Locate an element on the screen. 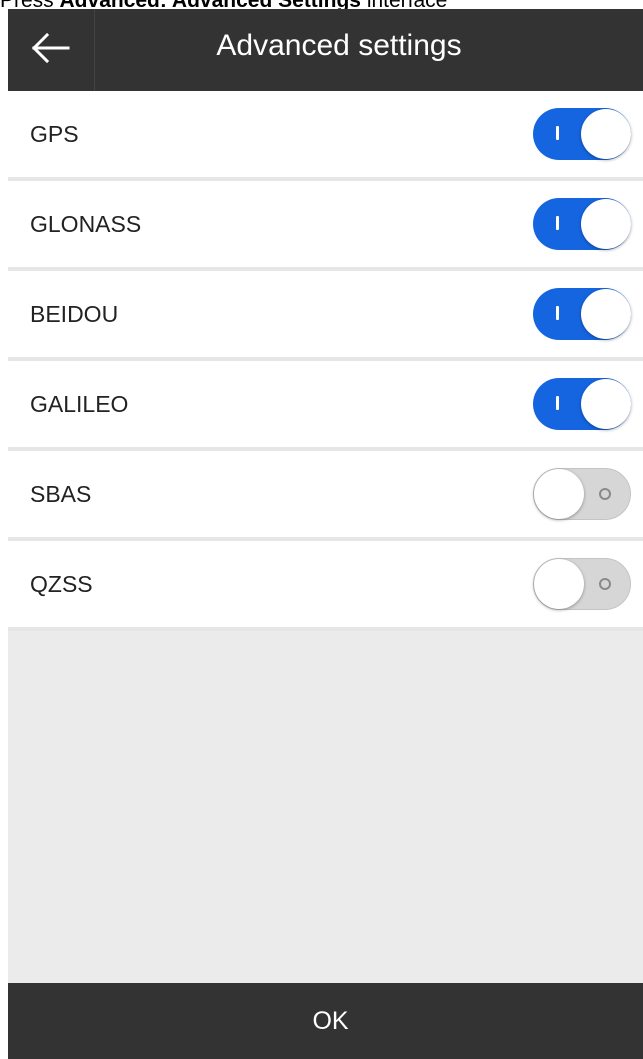  setting-row-glonass: GLONASS is located at coordinates (325, 226).